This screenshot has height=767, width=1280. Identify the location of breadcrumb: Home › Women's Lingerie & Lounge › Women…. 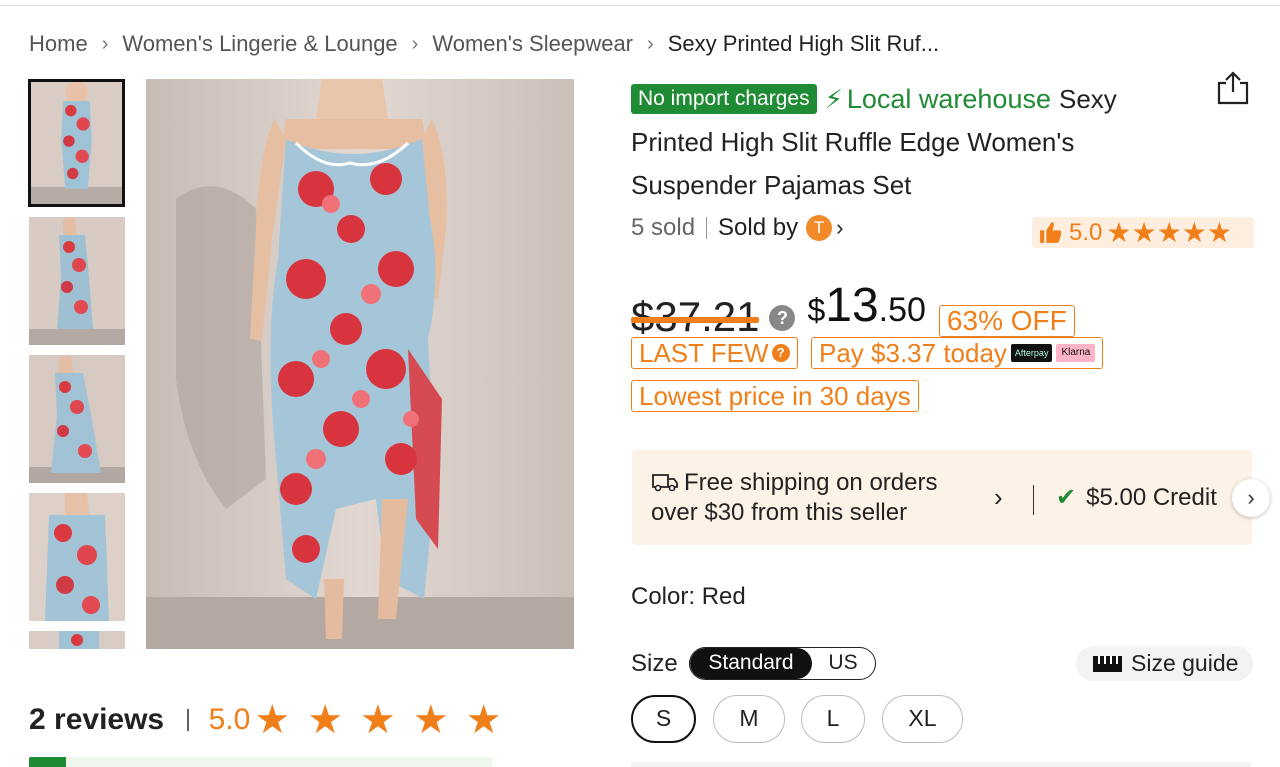
(484, 44).